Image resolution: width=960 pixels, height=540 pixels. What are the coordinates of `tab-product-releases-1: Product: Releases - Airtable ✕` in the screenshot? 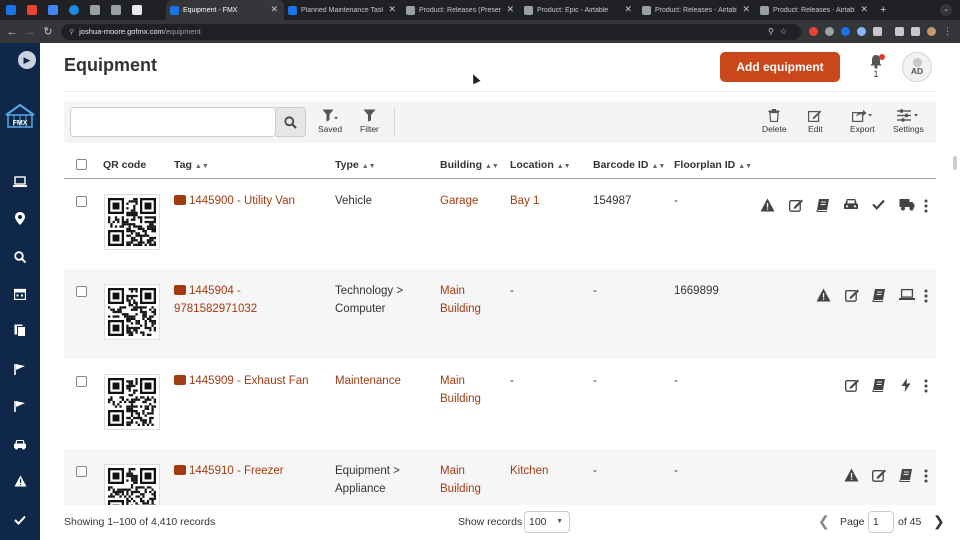 It's located at (697, 10).